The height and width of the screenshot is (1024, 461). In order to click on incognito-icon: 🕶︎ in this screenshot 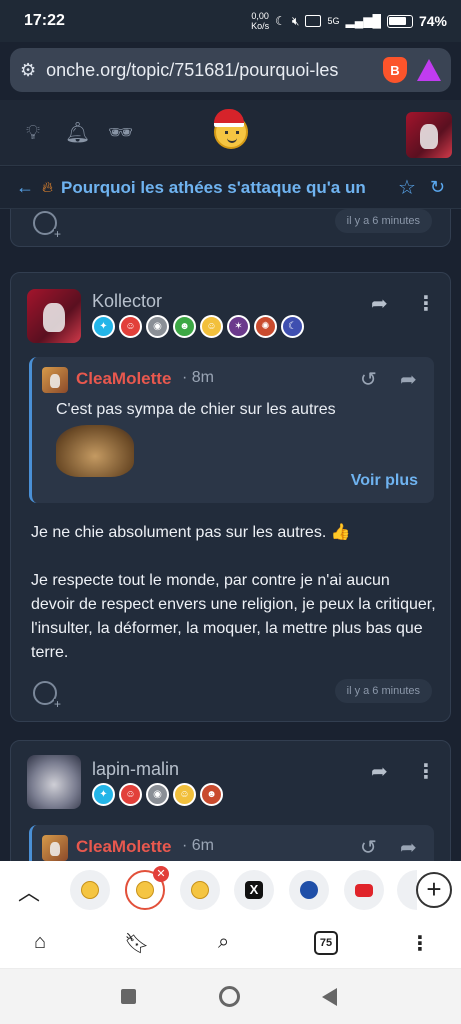, I will do `click(120, 133)`.